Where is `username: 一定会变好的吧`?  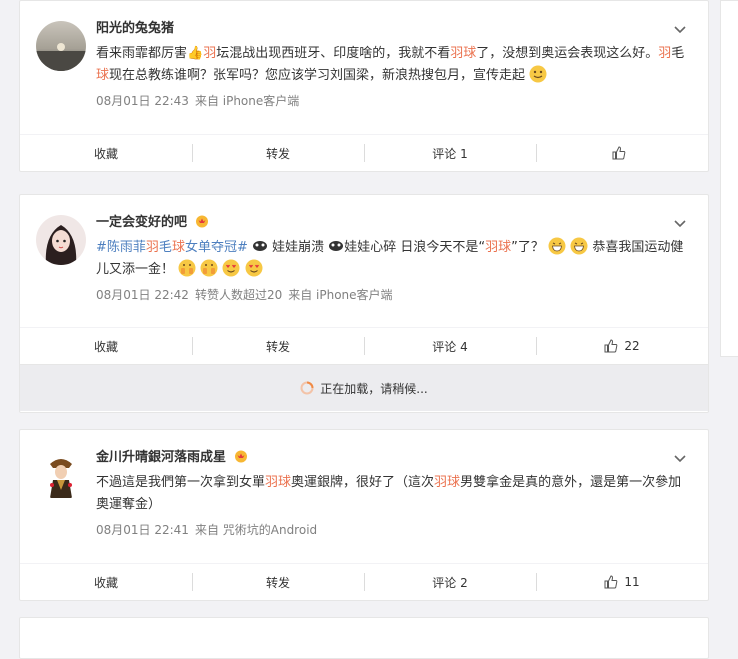 username: 一定会变好的吧 is located at coordinates (141, 222).